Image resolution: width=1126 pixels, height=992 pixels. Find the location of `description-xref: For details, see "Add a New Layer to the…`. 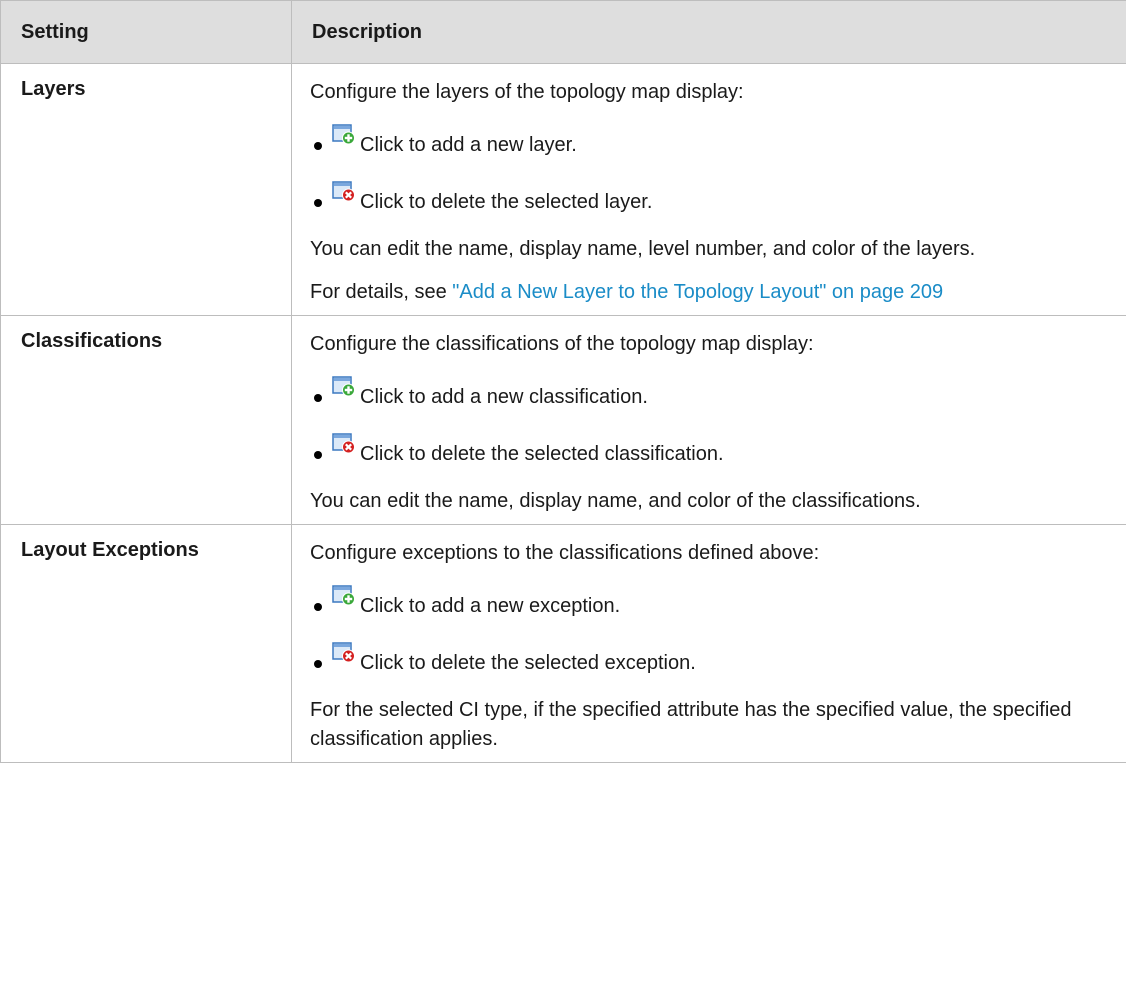

description-xref: For details, see "Add a New Layer to the… is located at coordinates (712, 292).